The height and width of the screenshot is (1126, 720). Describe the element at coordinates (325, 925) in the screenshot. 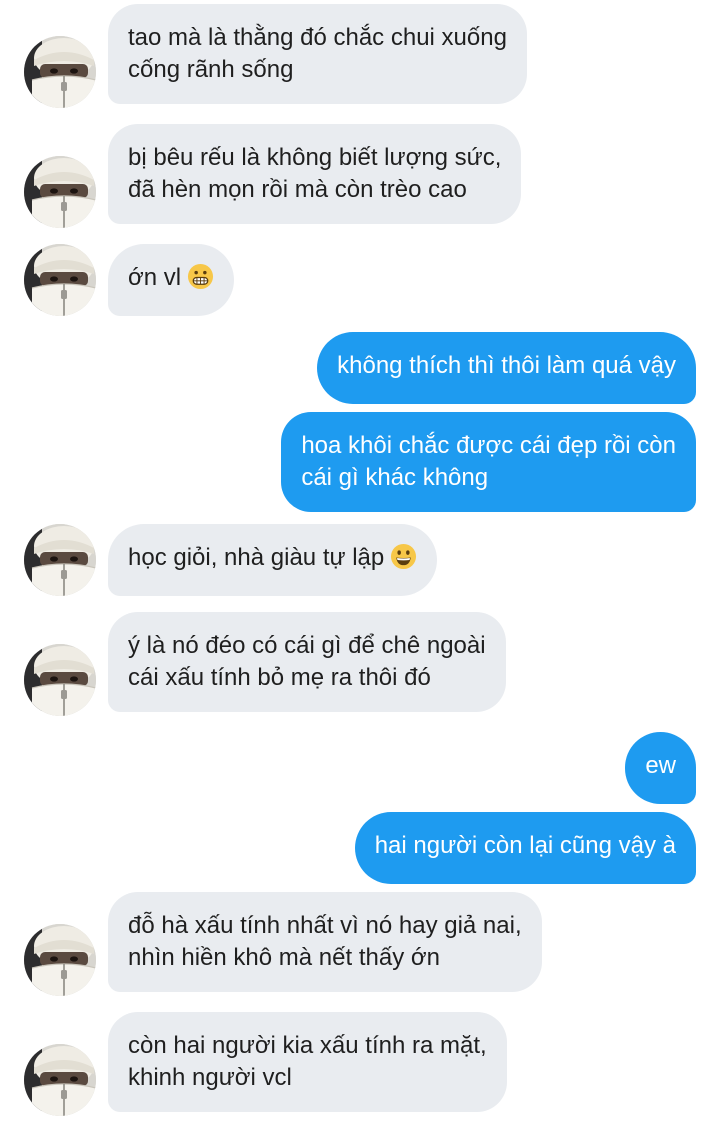

I see `message-text: đỗ hà xấu tính nhất vì nó hay giả nai,` at that location.